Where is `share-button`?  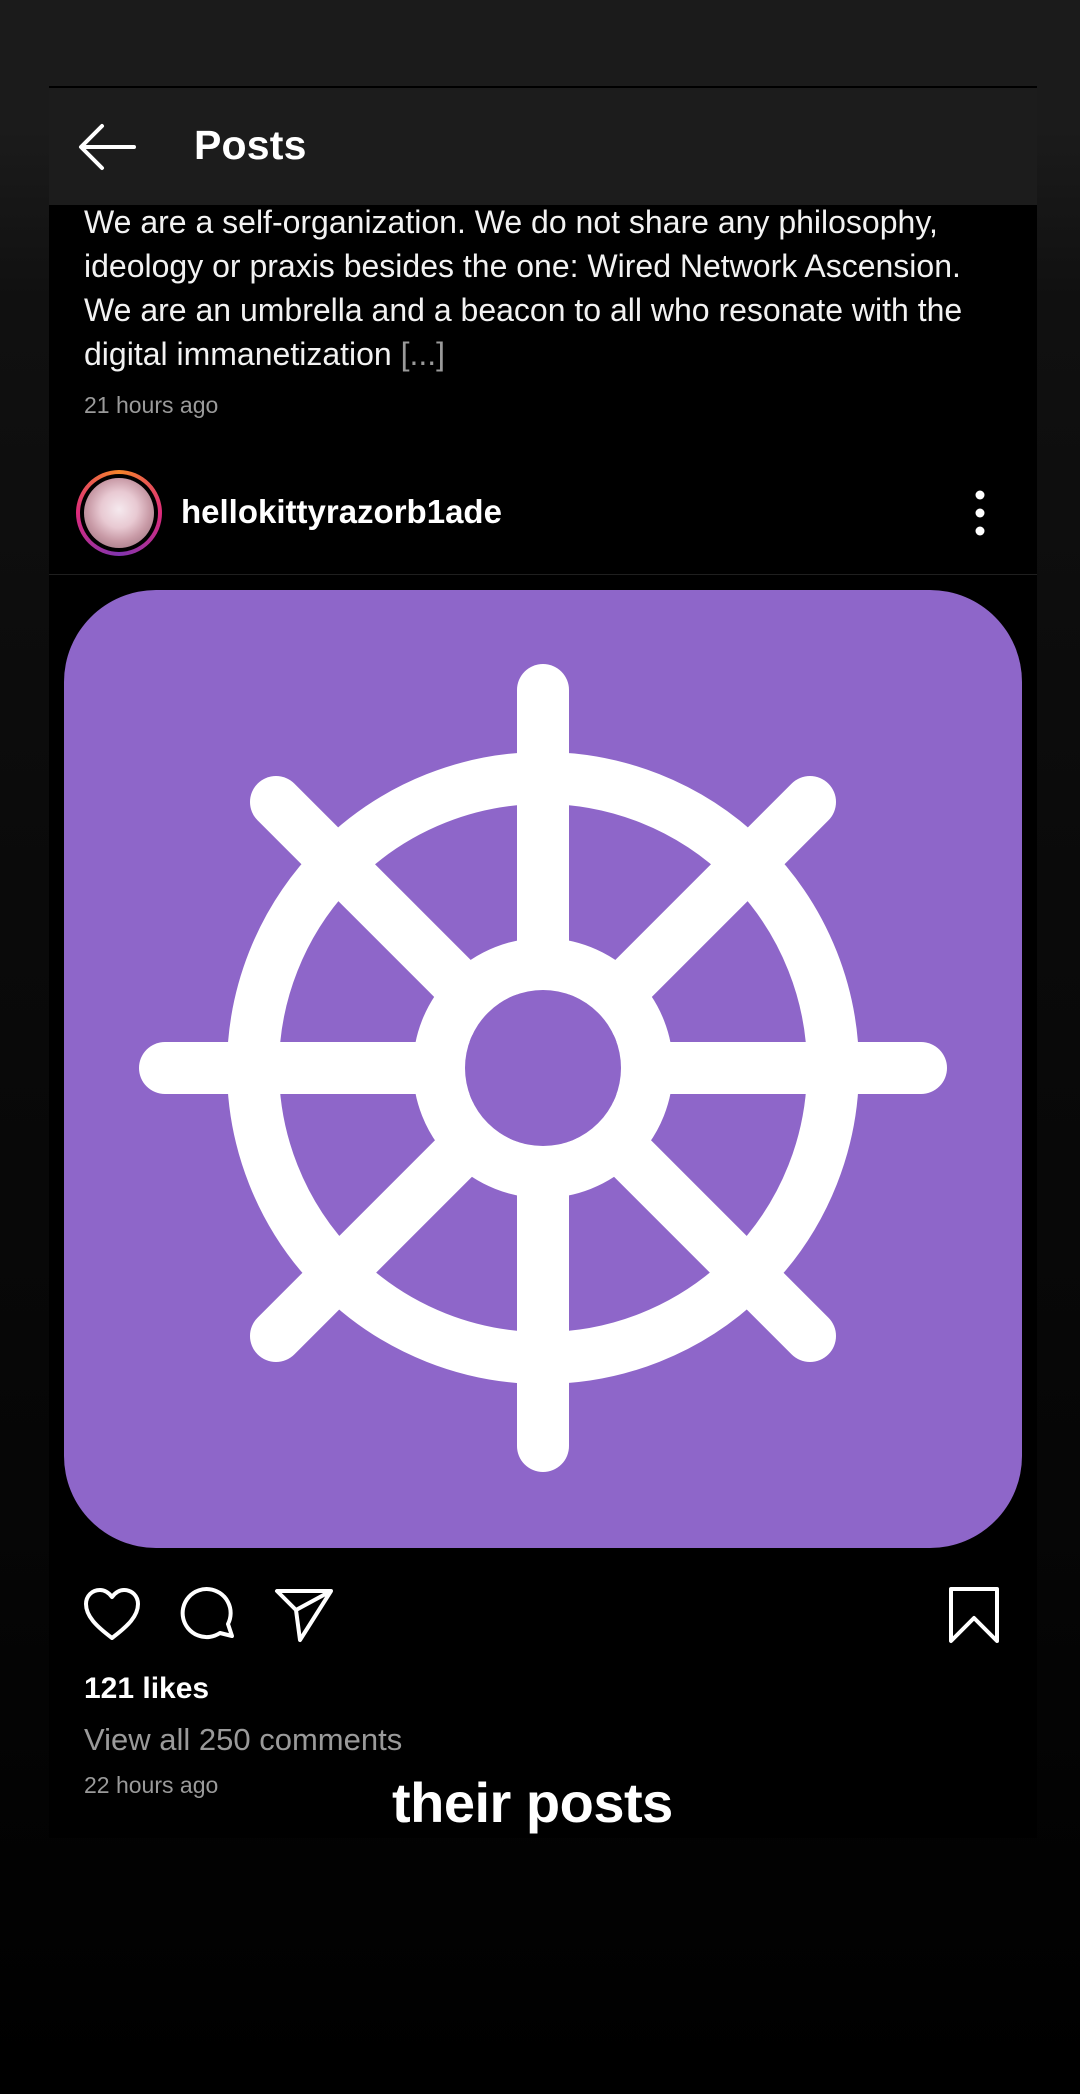 share-button is located at coordinates (304, 1615).